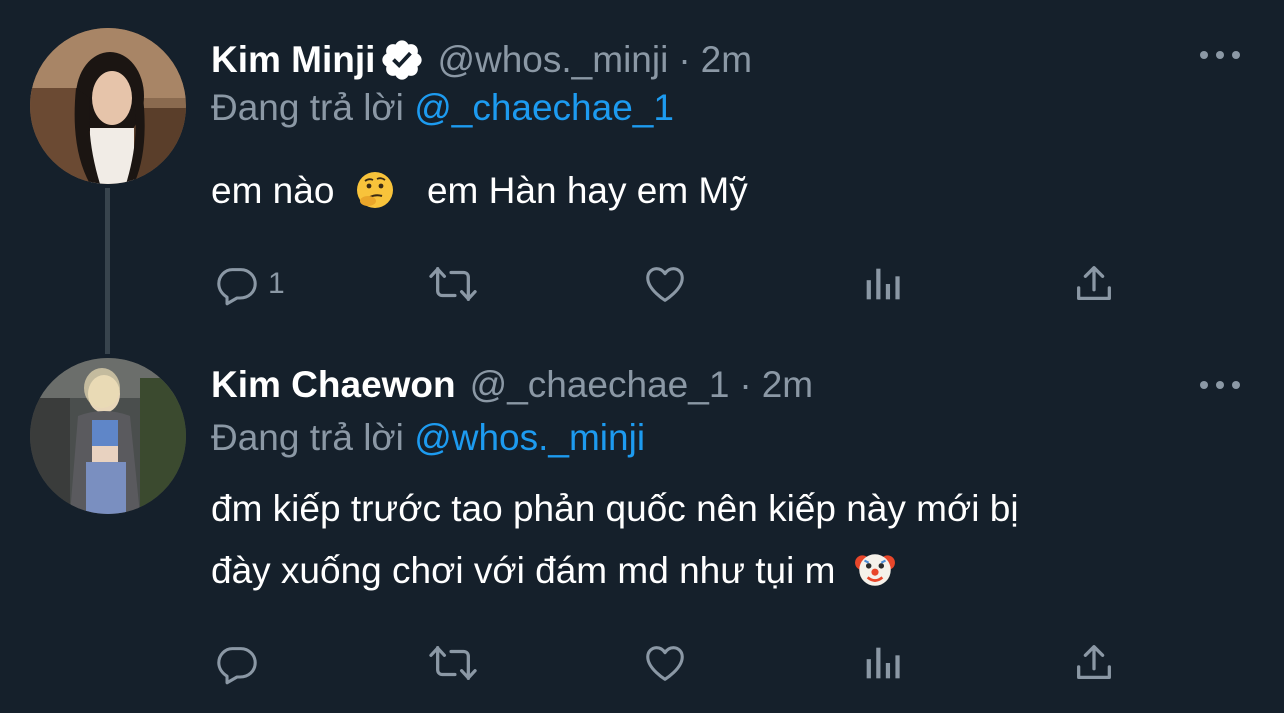  I want to click on mention-link: @_chaechae_1, so click(544, 107).